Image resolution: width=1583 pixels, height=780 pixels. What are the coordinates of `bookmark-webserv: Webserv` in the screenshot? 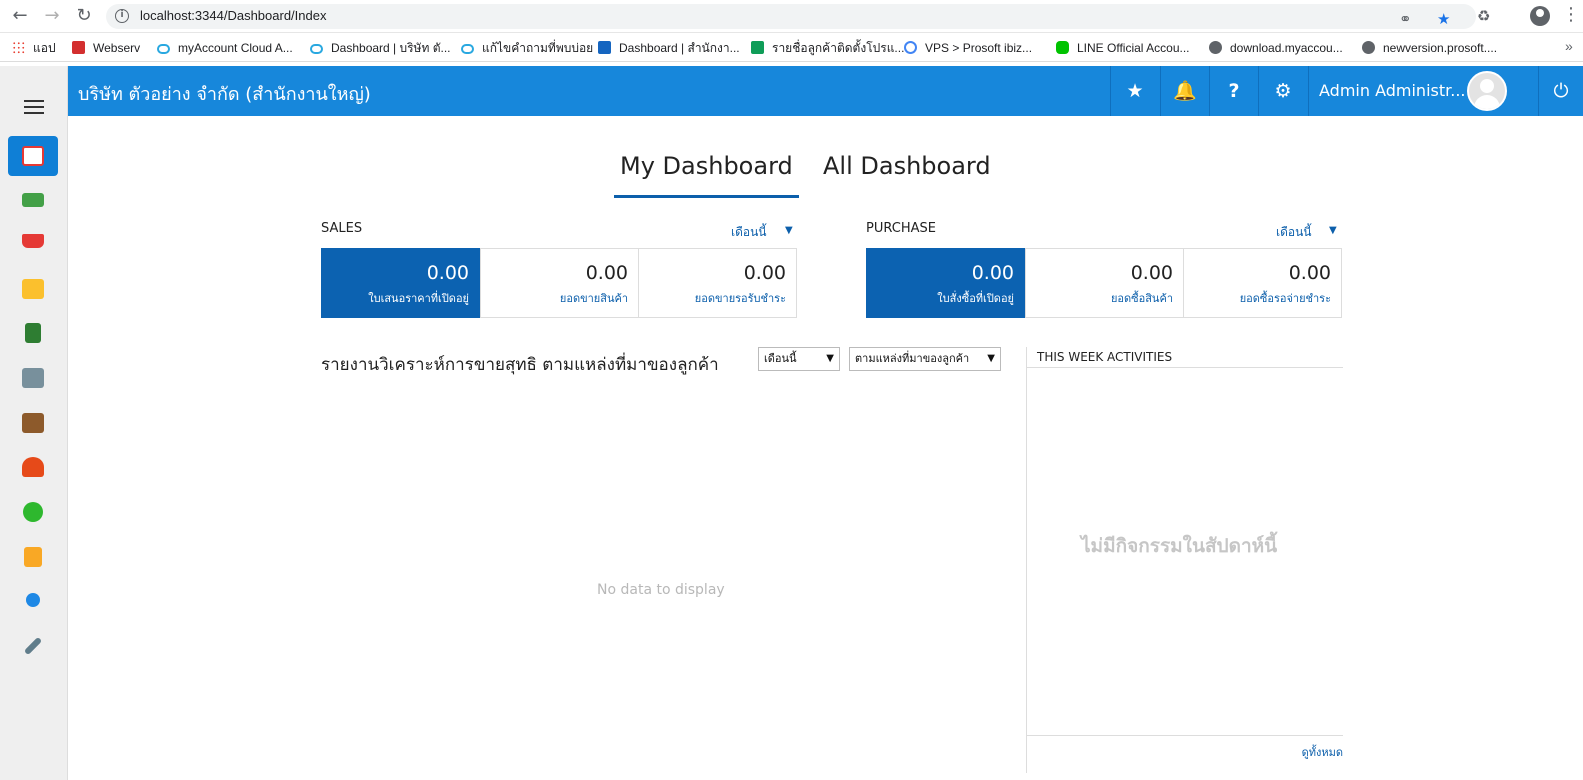 It's located at (106, 48).